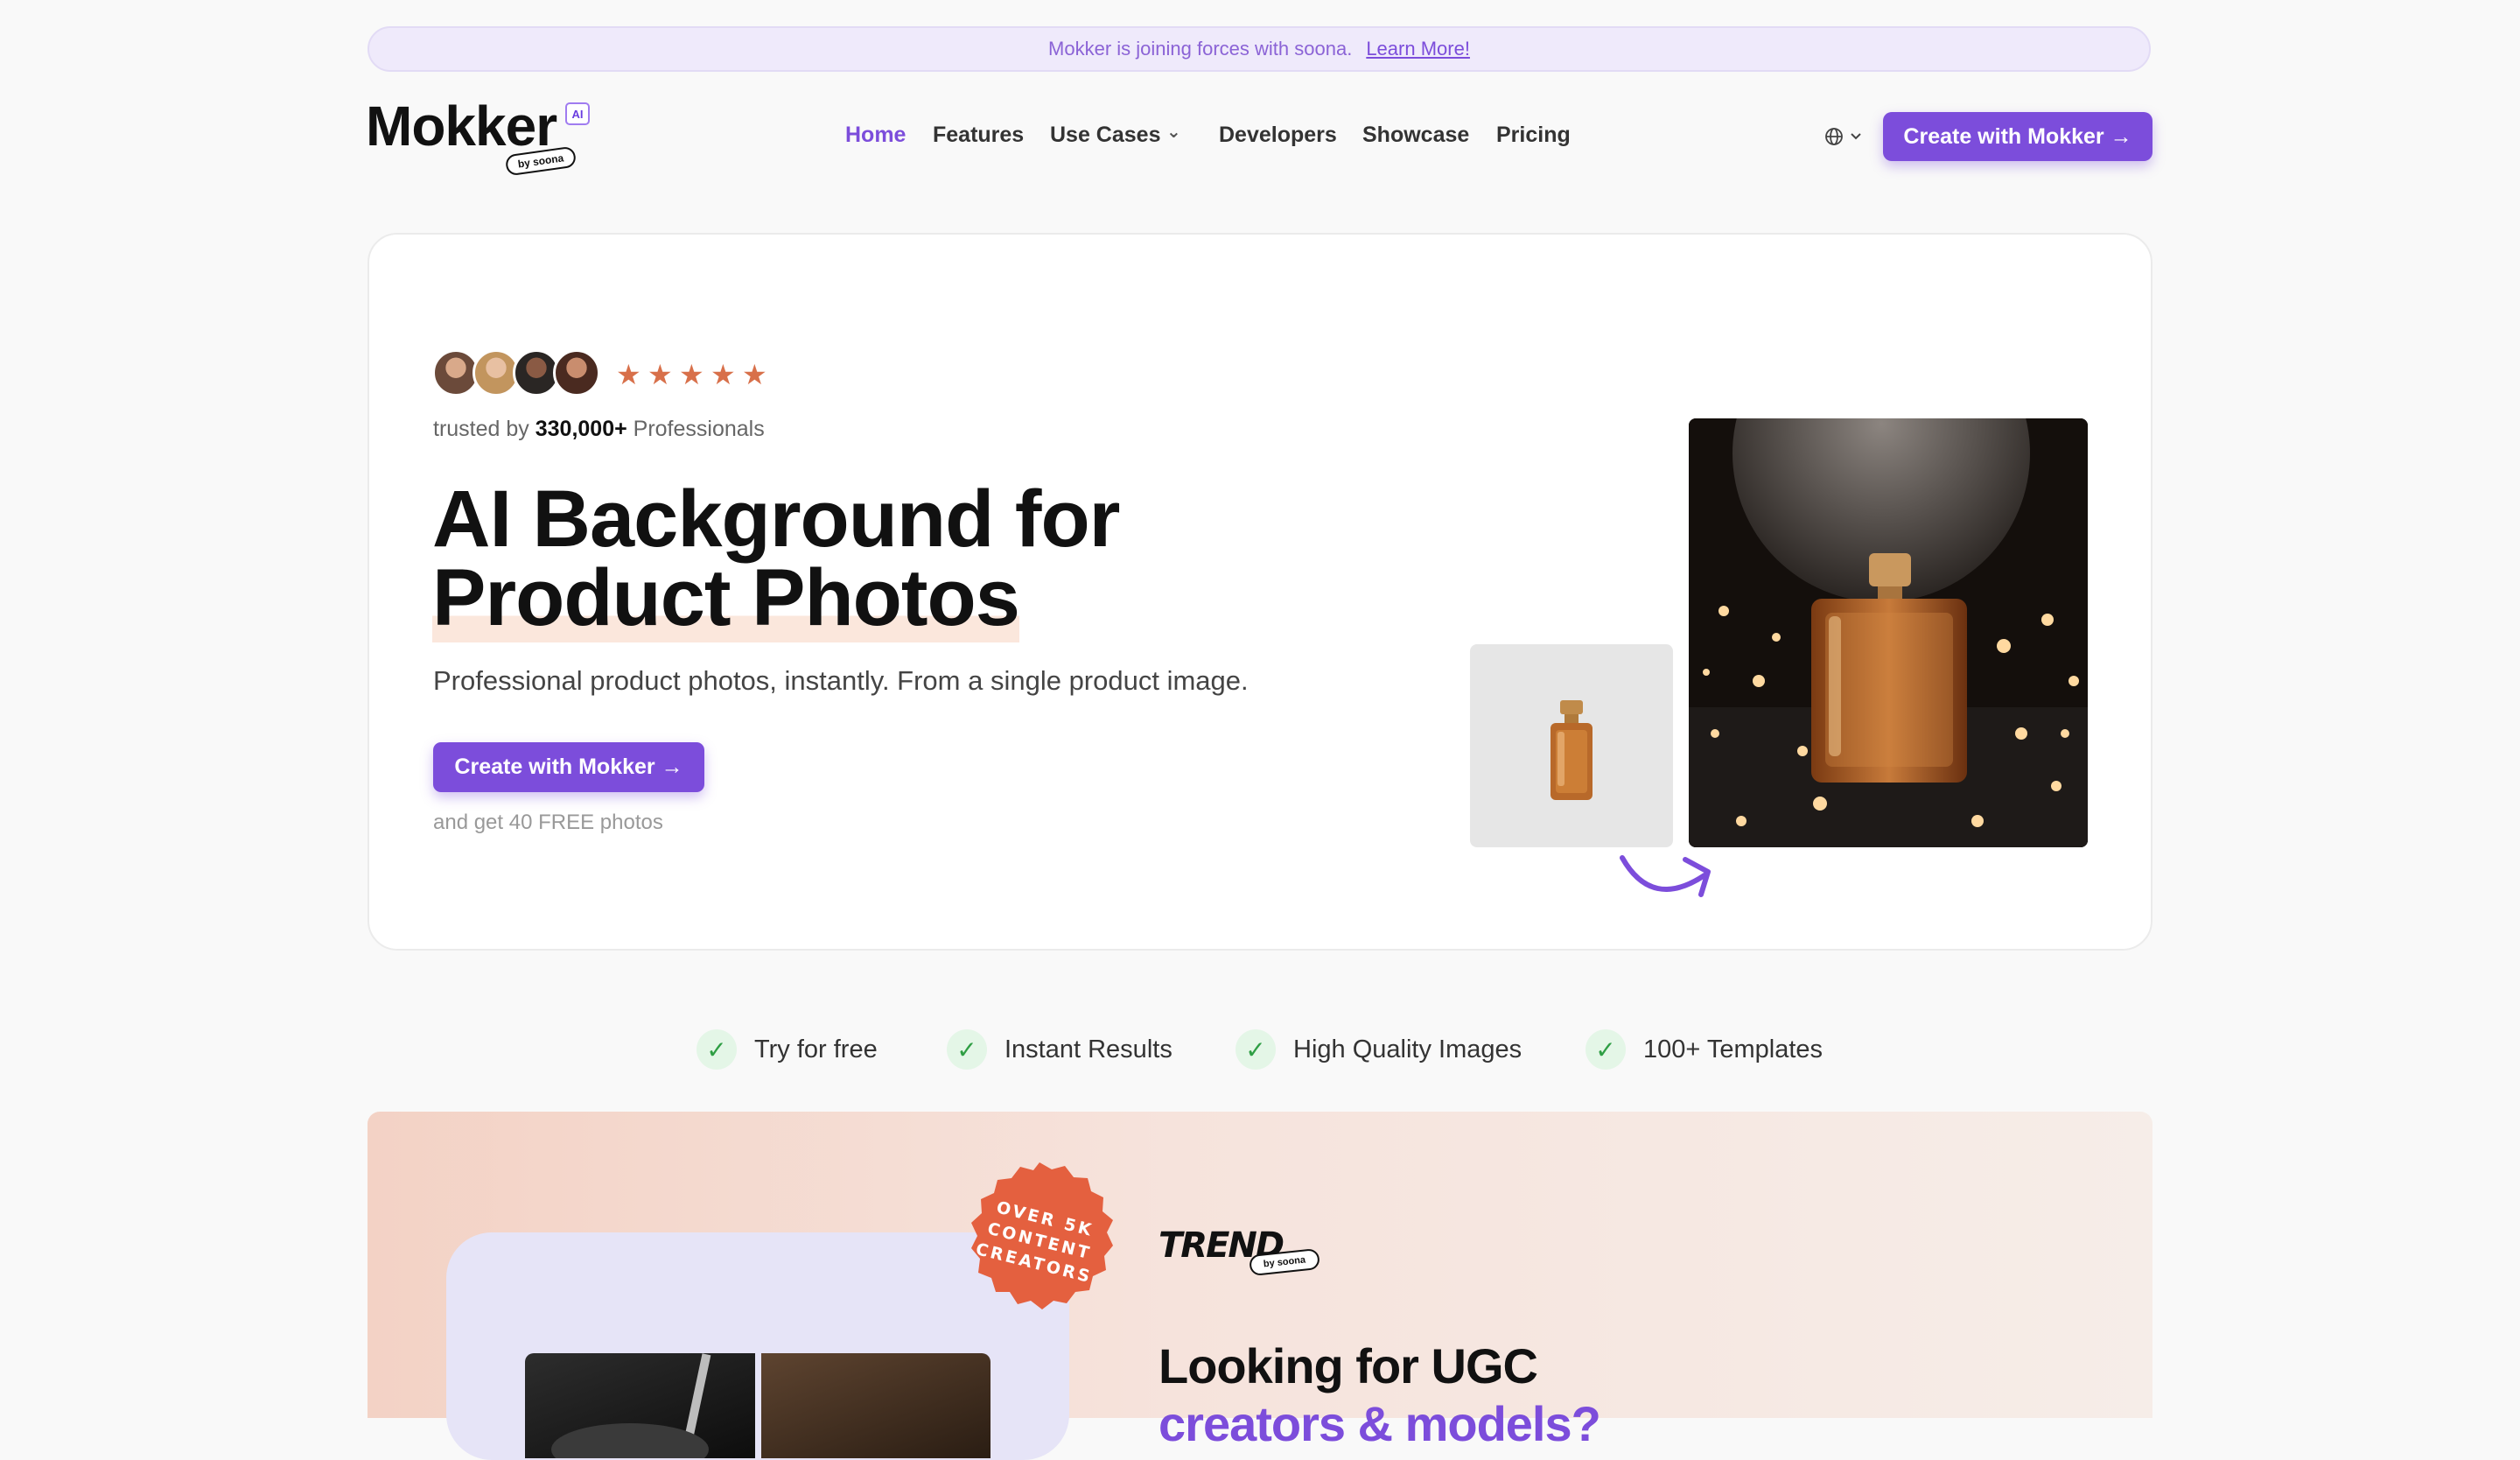 The height and width of the screenshot is (1460, 2520). Describe the element at coordinates (1844, 136) in the screenshot. I see `language-selector` at that location.